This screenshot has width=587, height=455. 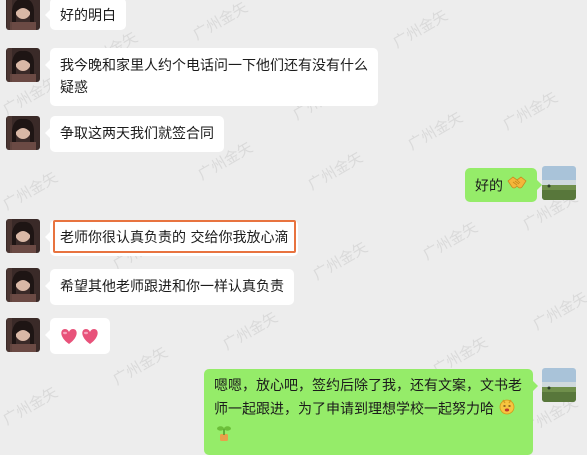 What do you see at coordinates (137, 134) in the screenshot?
I see `message-text: 争取这两天我们就签合同` at bounding box center [137, 134].